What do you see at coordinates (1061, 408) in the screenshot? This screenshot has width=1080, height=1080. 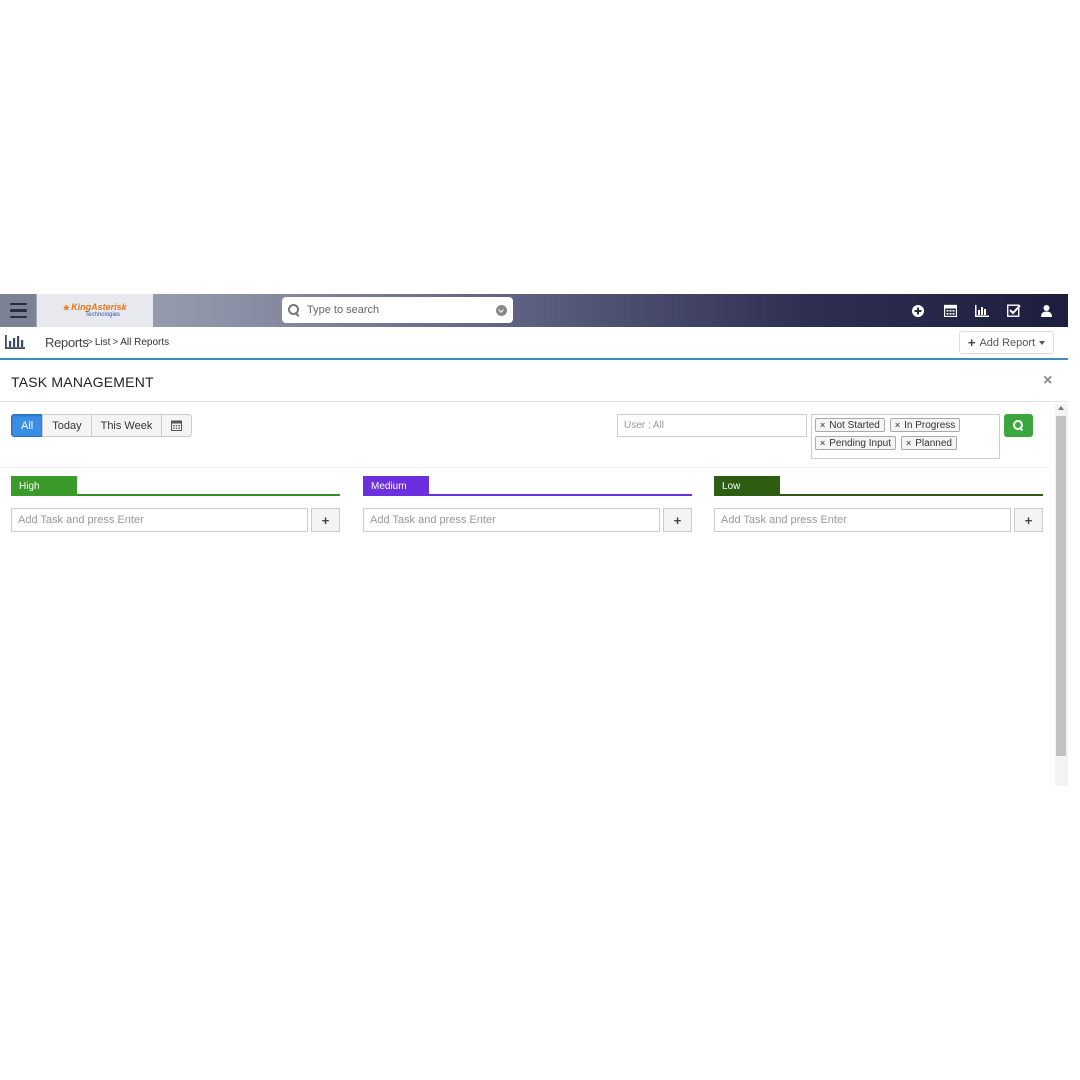 I see `scroll-up-arrow-icon` at bounding box center [1061, 408].